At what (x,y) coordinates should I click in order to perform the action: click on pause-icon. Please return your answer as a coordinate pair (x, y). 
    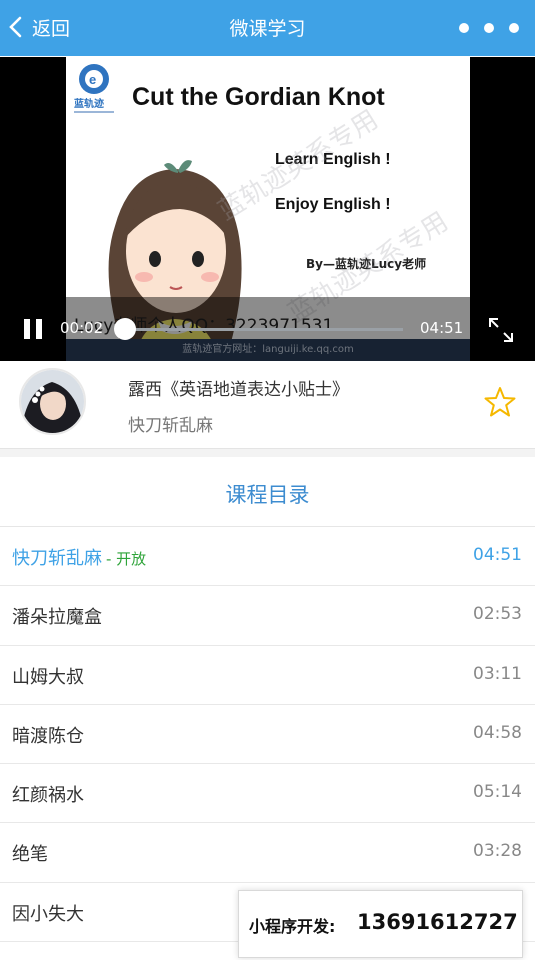
    Looking at the image, I should click on (33, 330).